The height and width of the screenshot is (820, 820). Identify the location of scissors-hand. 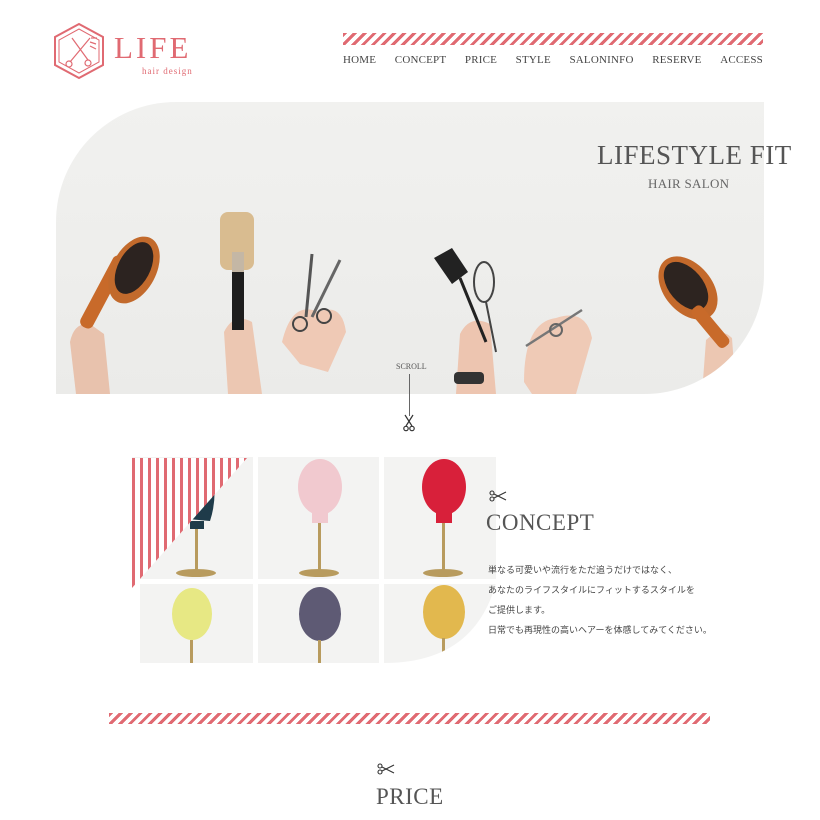
(314, 312).